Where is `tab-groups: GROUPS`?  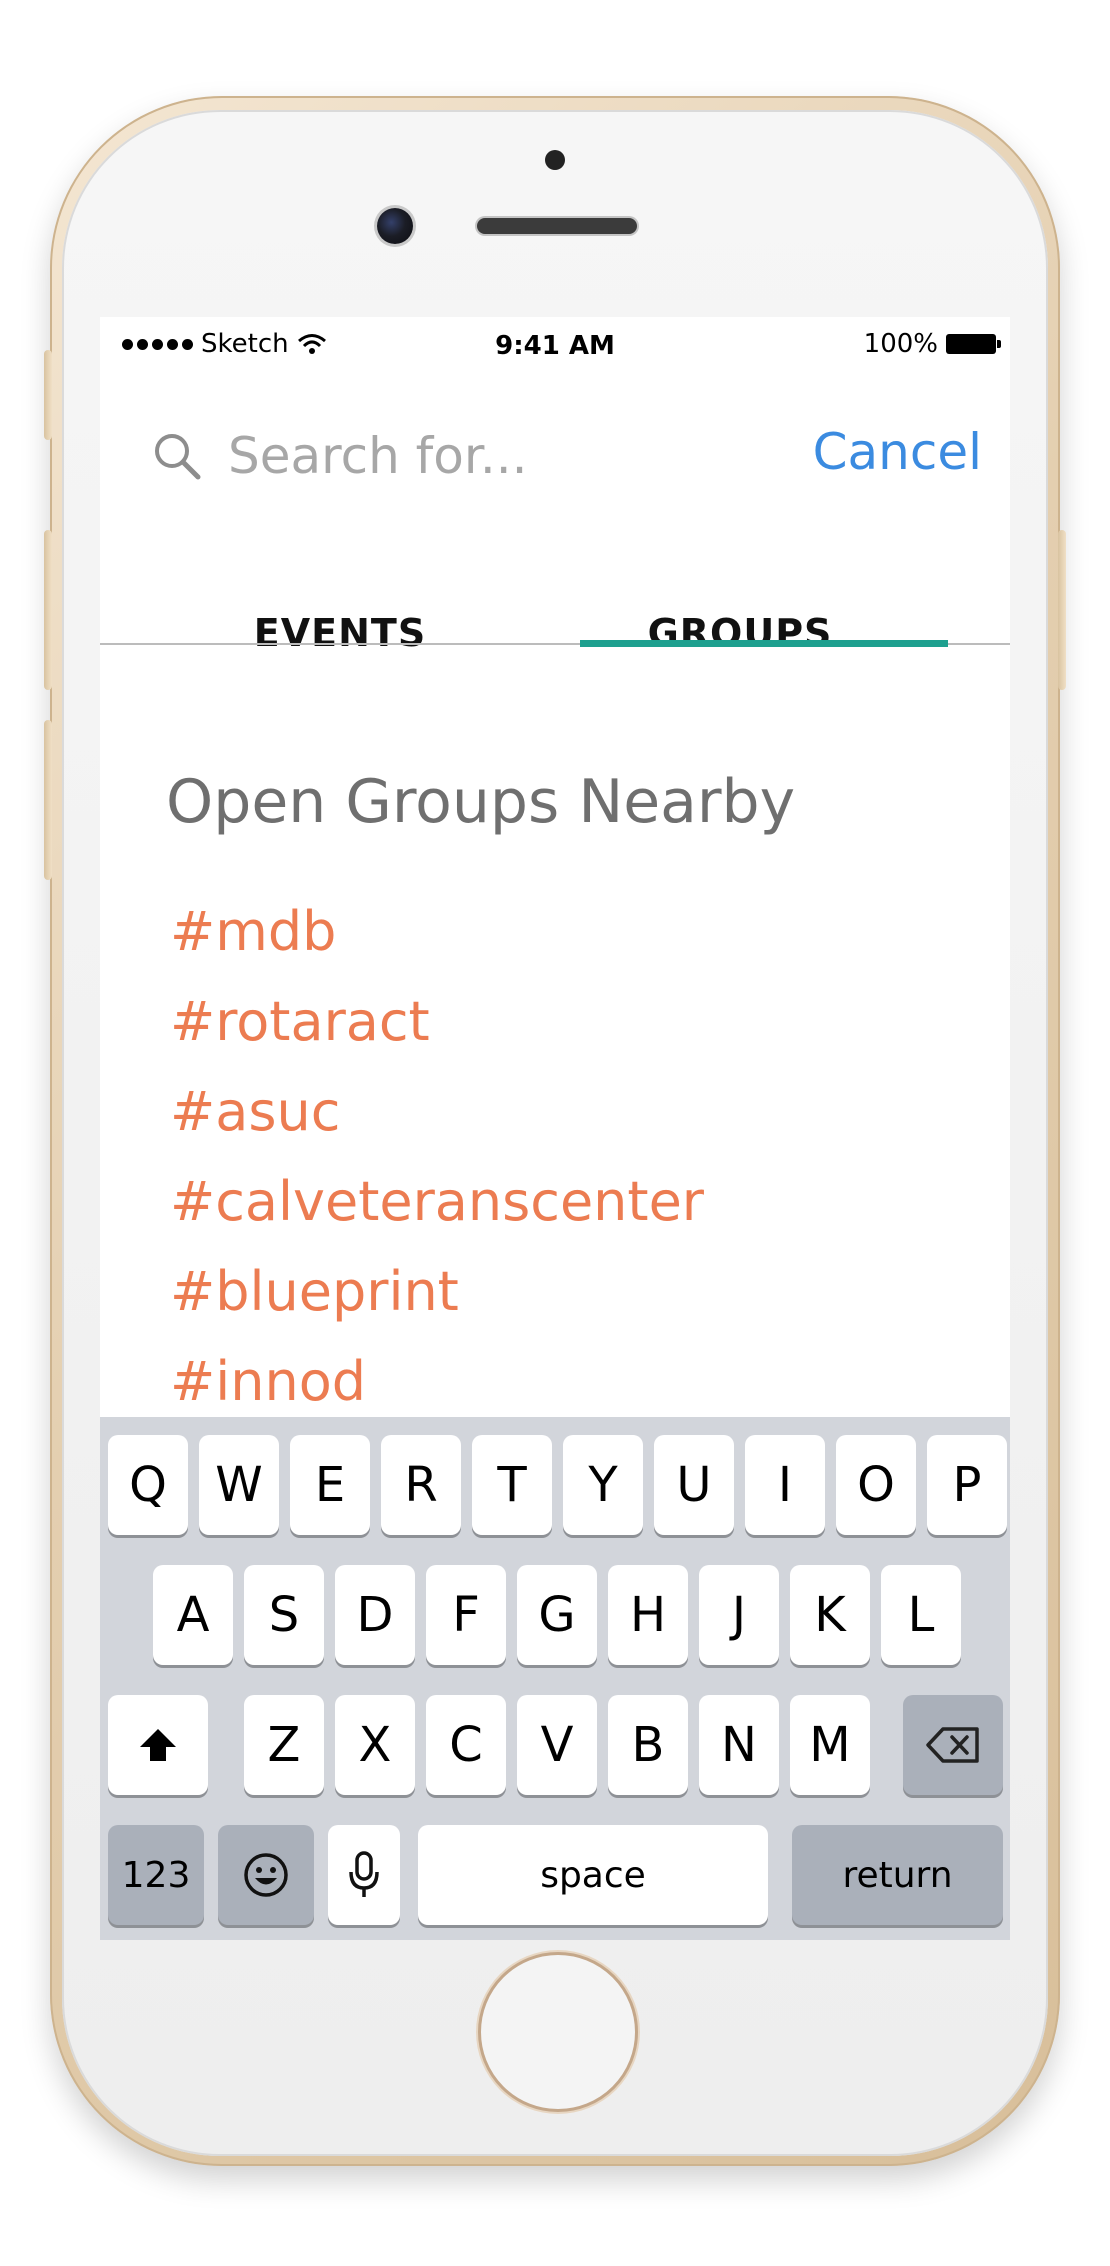
tab-groups: GROUPS is located at coordinates (740, 633).